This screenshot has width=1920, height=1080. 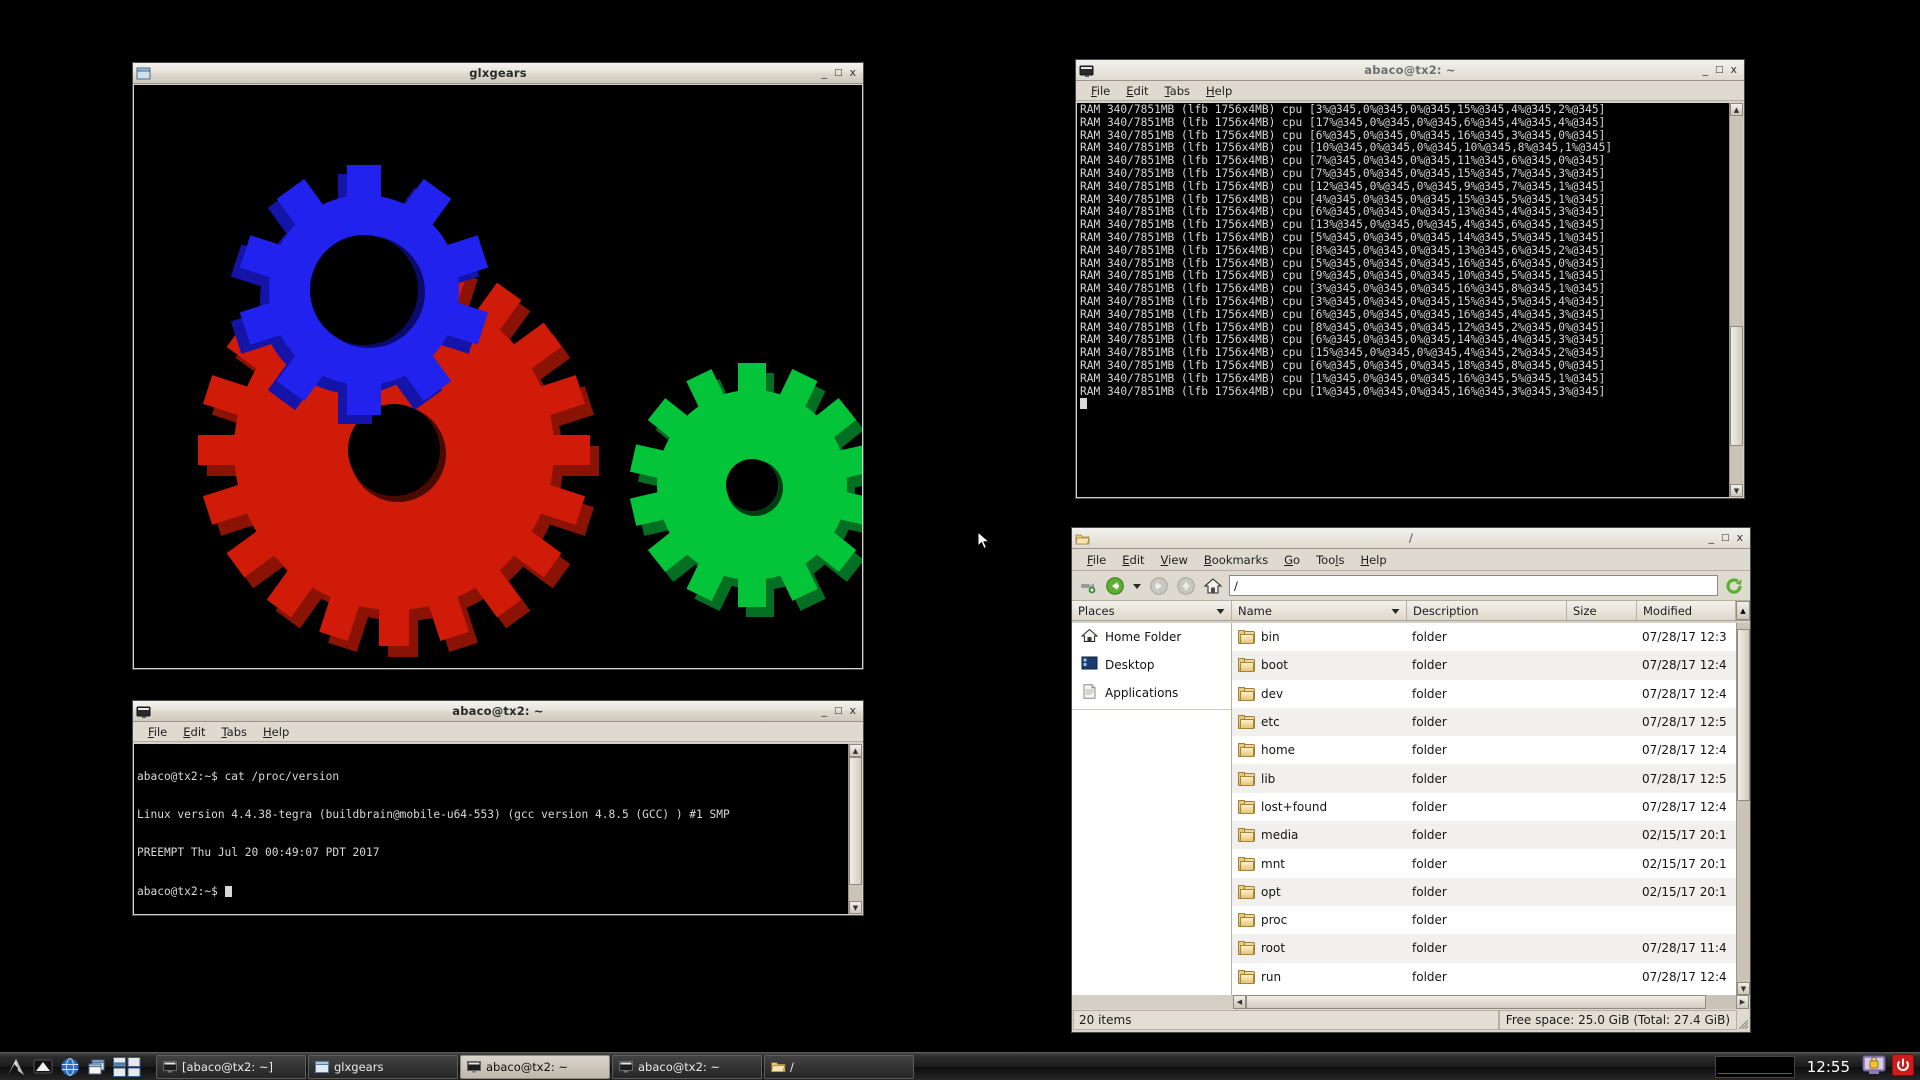 I want to click on hscroll-track, so click(x=1491, y=1002).